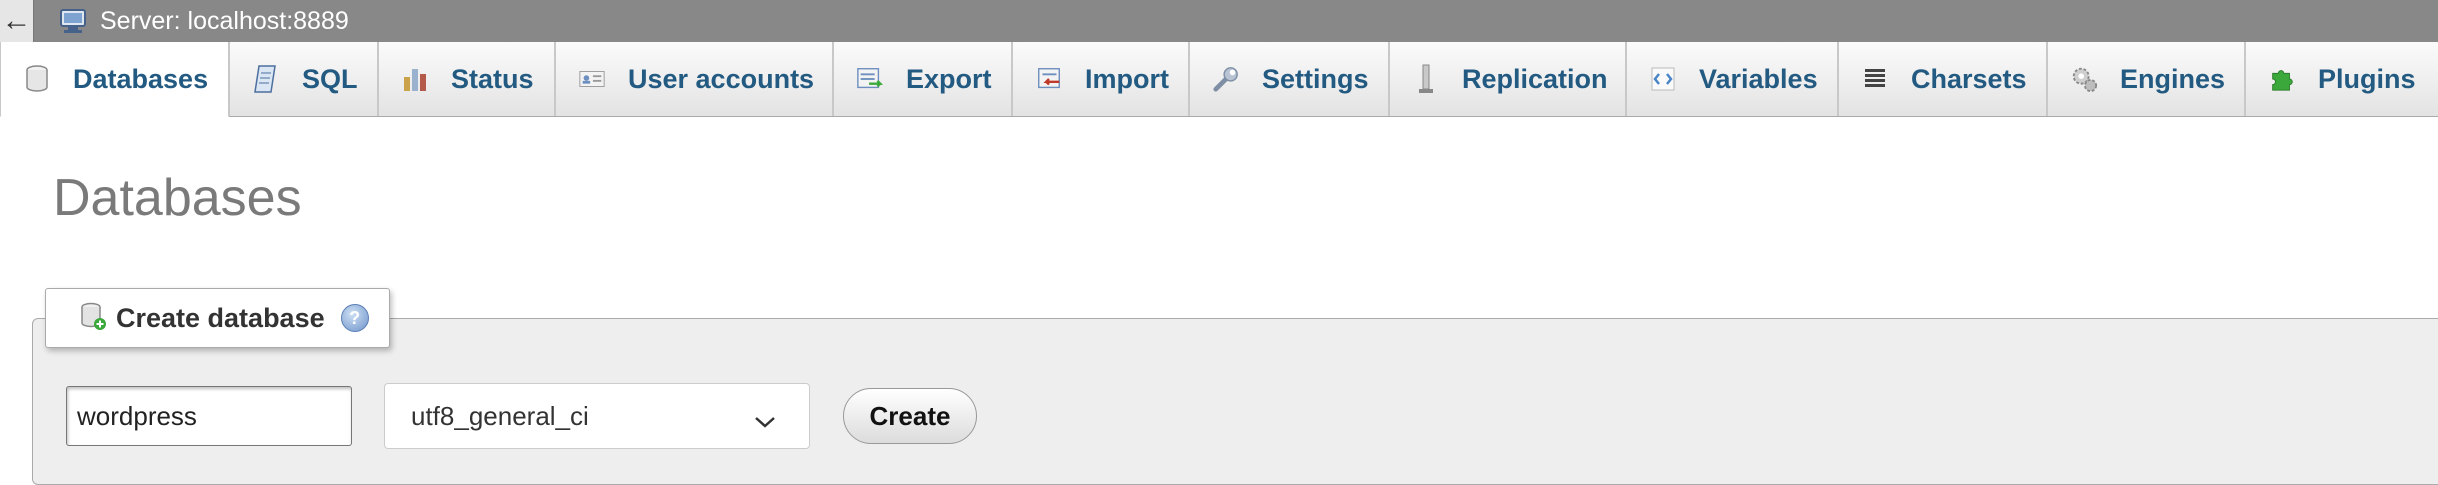 The image size is (2438, 485). I want to click on tab-label: SQL, so click(330, 78).